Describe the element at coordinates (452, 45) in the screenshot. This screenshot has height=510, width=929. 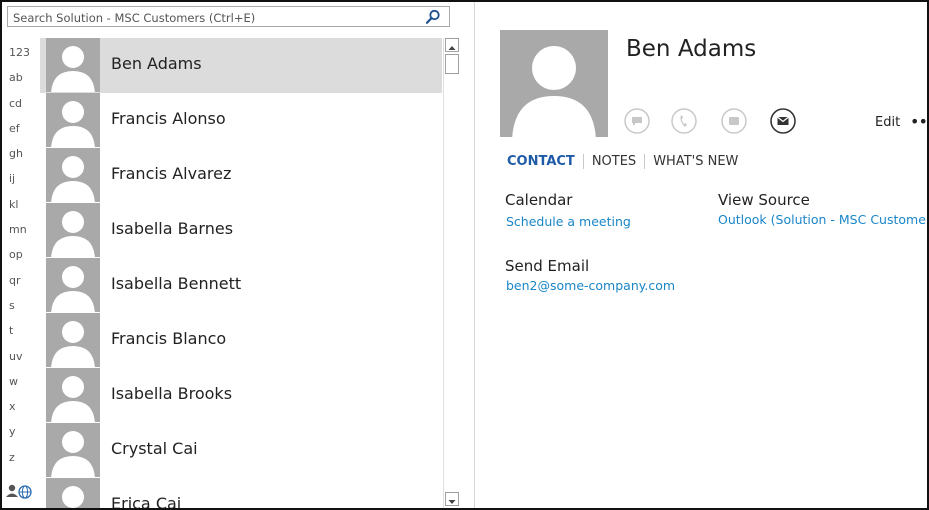
I see `scroll-up-button` at that location.